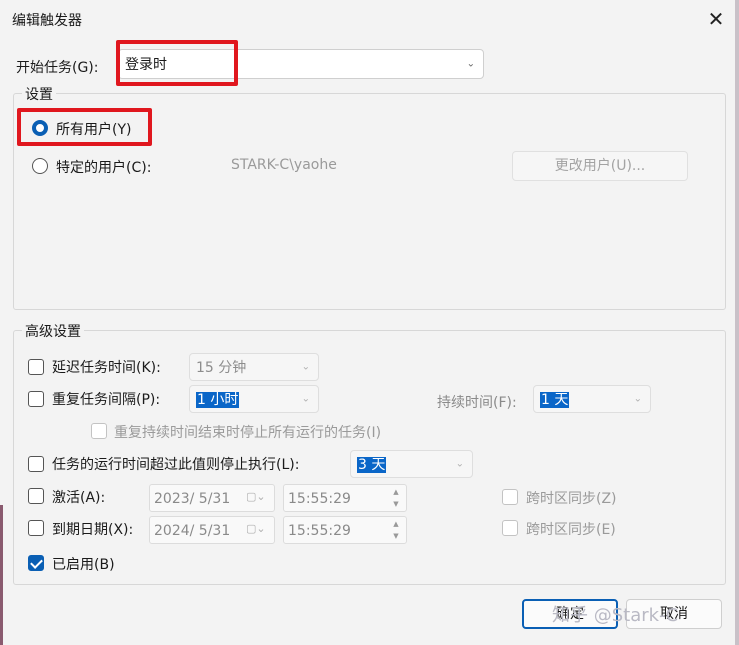  Describe the element at coordinates (254, 367) in the screenshot. I see `delay-select: 15 分钟 ⌄` at that location.